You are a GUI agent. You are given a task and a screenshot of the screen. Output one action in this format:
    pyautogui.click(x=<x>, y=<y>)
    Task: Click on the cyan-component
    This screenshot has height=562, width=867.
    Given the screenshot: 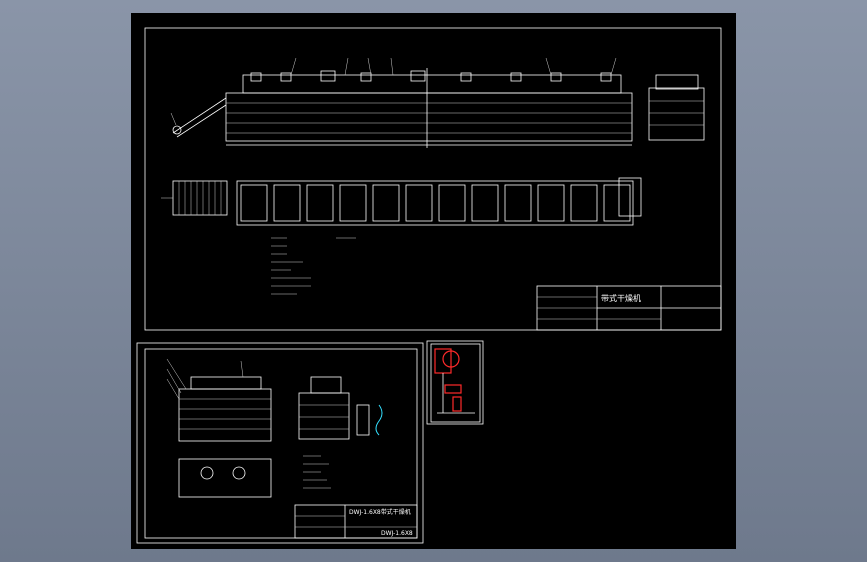 What is the action you would take?
    pyautogui.click(x=379, y=420)
    